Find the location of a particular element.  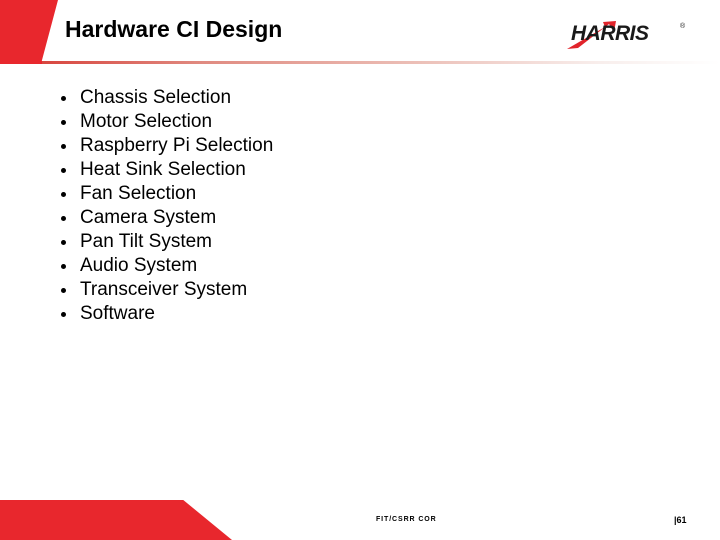

bullet-label: Software is located at coordinates (117, 313).